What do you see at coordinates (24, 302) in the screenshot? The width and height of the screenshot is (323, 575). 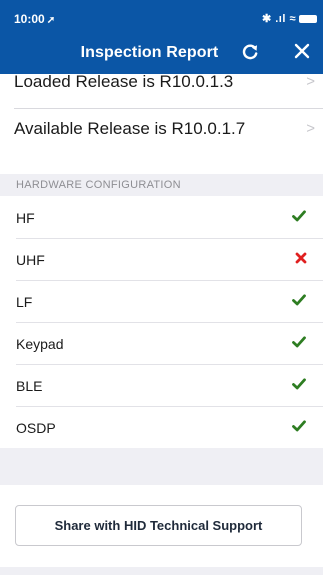 I see `hardware-label: LF` at bounding box center [24, 302].